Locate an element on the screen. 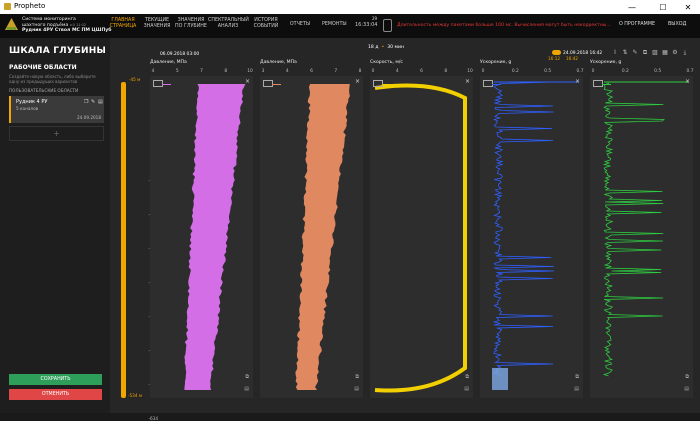  nav-reports: ОТЧЕТЫ is located at coordinates (300, 25).